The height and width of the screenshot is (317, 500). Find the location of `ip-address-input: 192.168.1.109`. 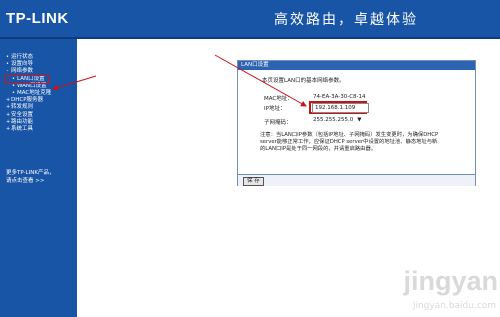

ip-address-input: 192.168.1.109 is located at coordinates (340, 108).